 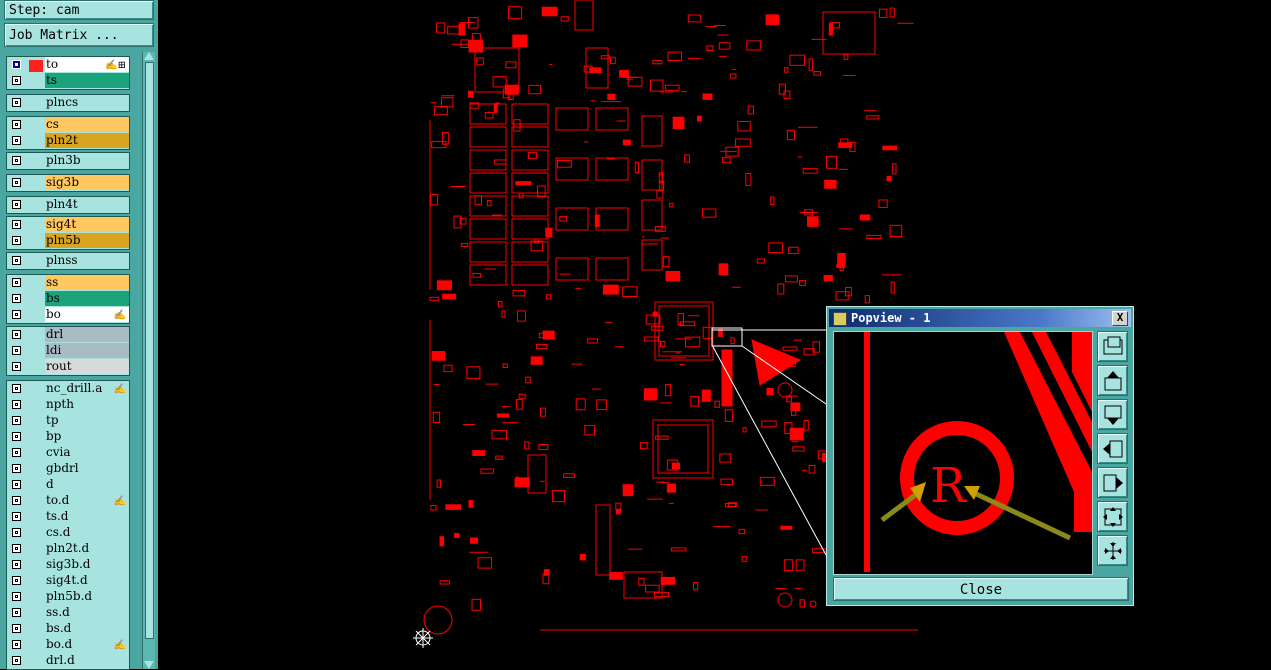 I want to click on layer-row-pln5b-d: pln5b.d, so click(x=69, y=597).